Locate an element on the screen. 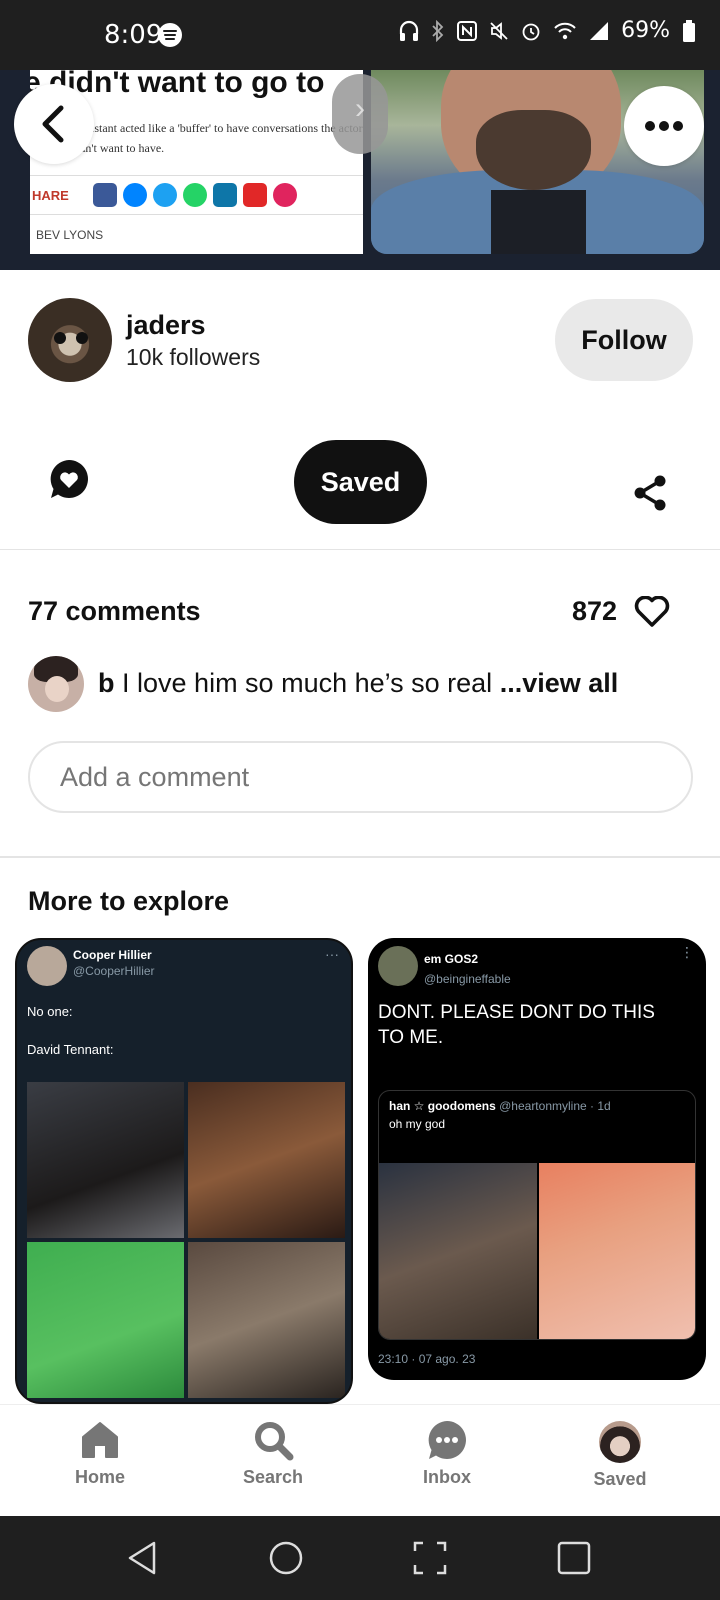  quoted-author: han ☆ goodomens is located at coordinates (442, 1106).